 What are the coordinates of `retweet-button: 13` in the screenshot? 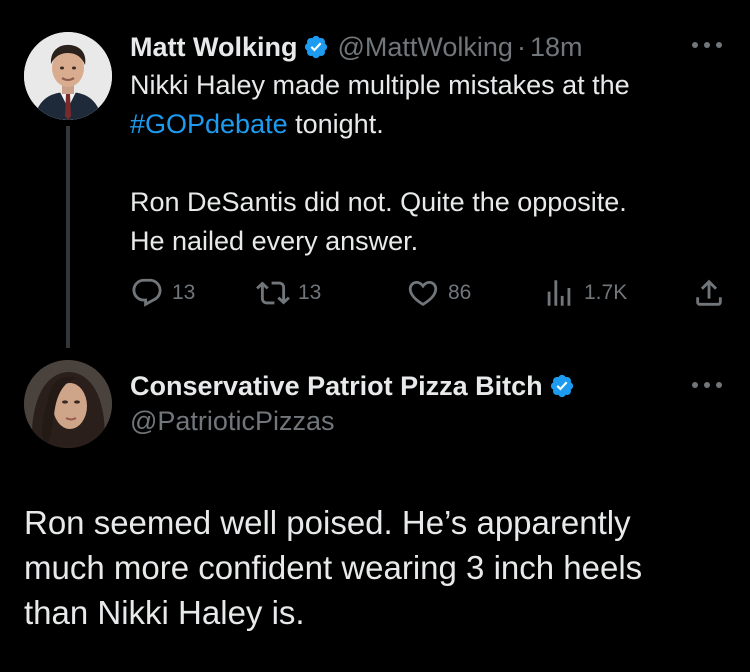 It's located at (288, 293).